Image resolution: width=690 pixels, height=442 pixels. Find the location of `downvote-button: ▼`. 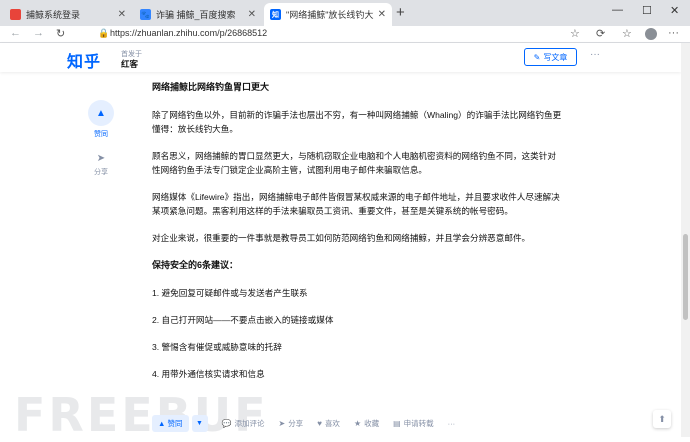

downvote-button: ▼ is located at coordinates (199, 423).